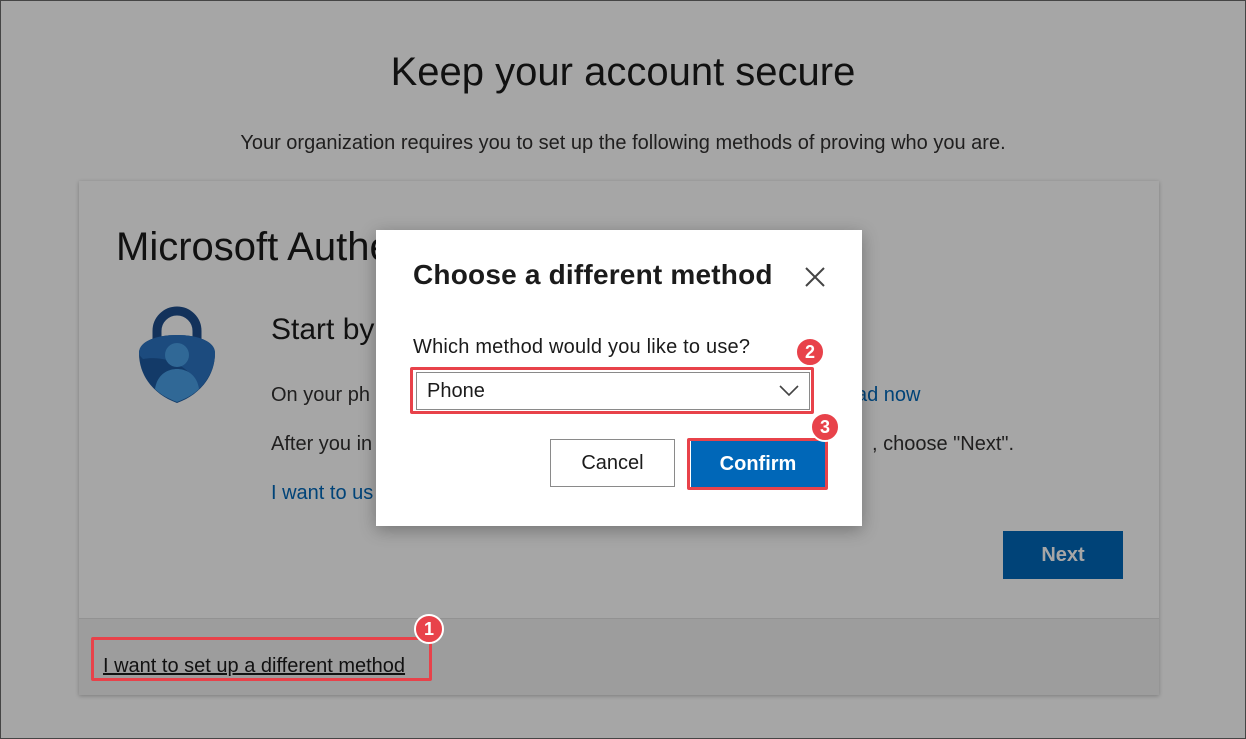 This screenshot has height=739, width=1246. What do you see at coordinates (429, 629) in the screenshot?
I see `annotation-badge-1: 1` at bounding box center [429, 629].